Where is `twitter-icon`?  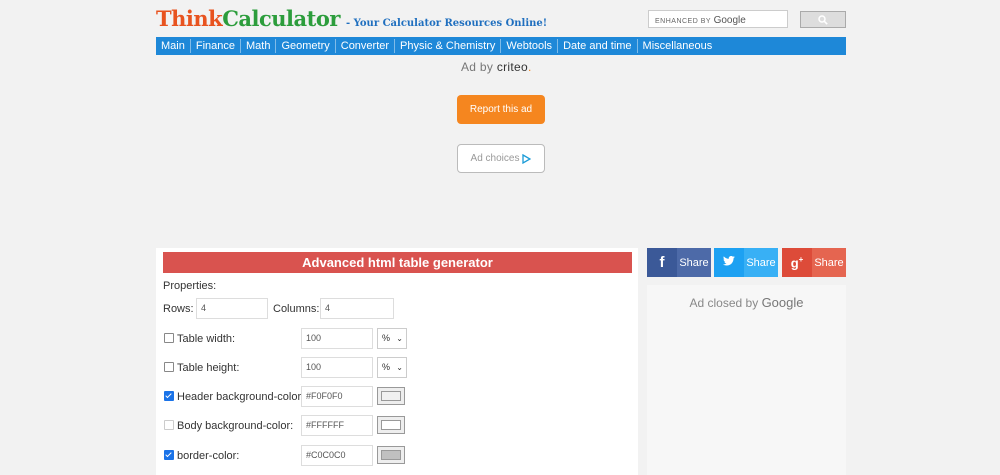 twitter-icon is located at coordinates (729, 262).